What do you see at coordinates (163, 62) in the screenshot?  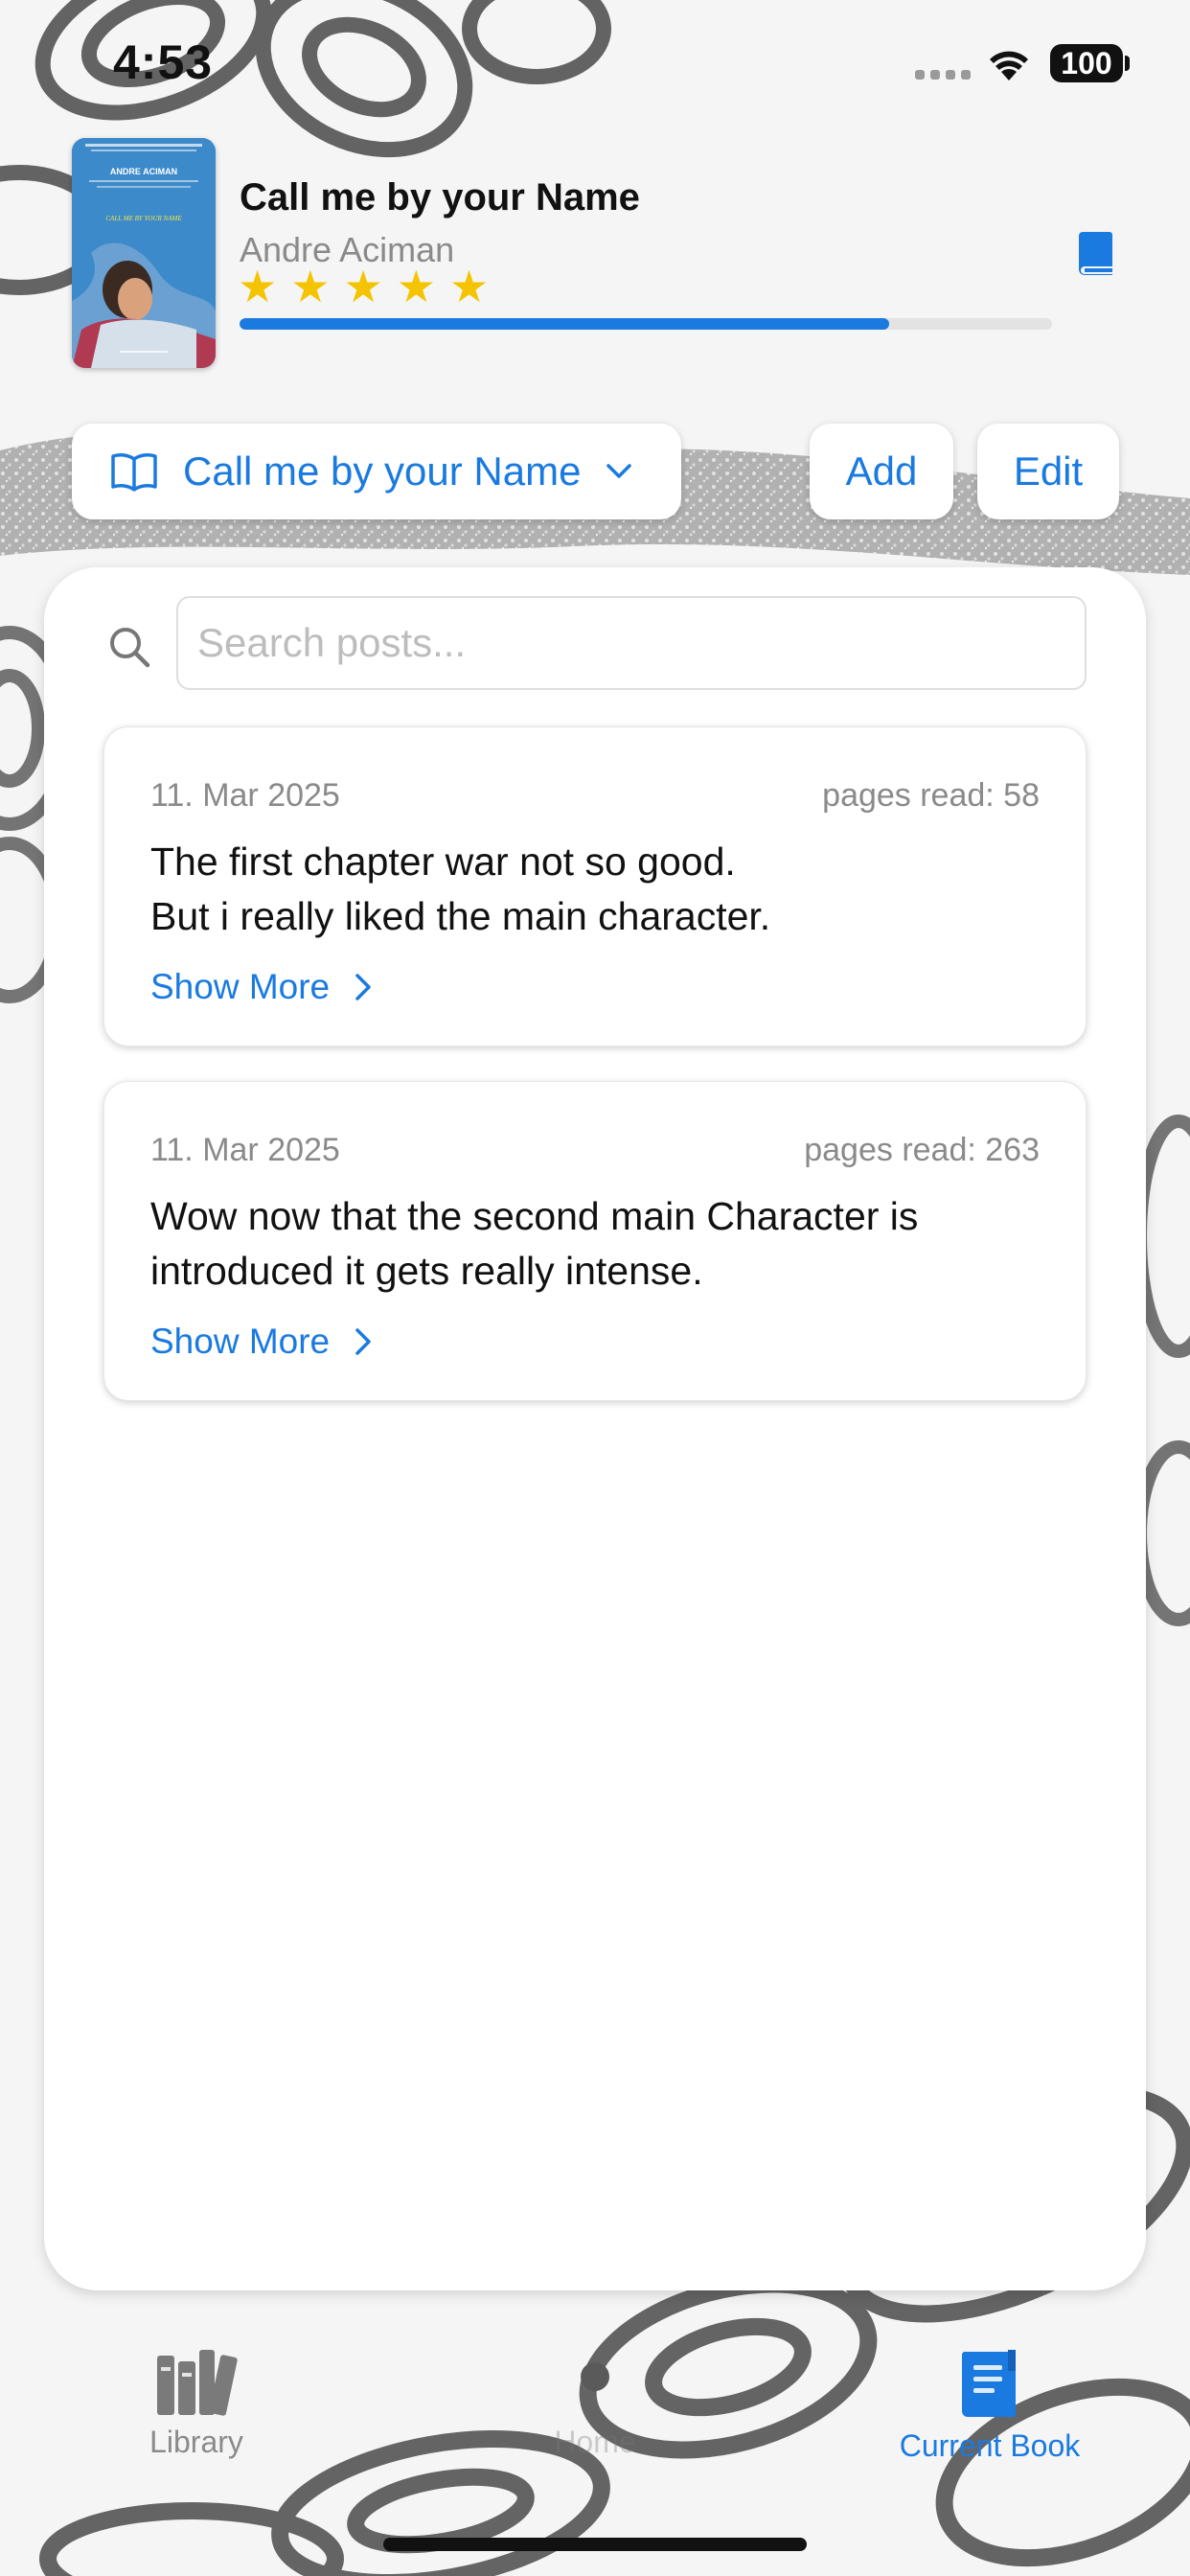 I see `status-time: 4:53` at bounding box center [163, 62].